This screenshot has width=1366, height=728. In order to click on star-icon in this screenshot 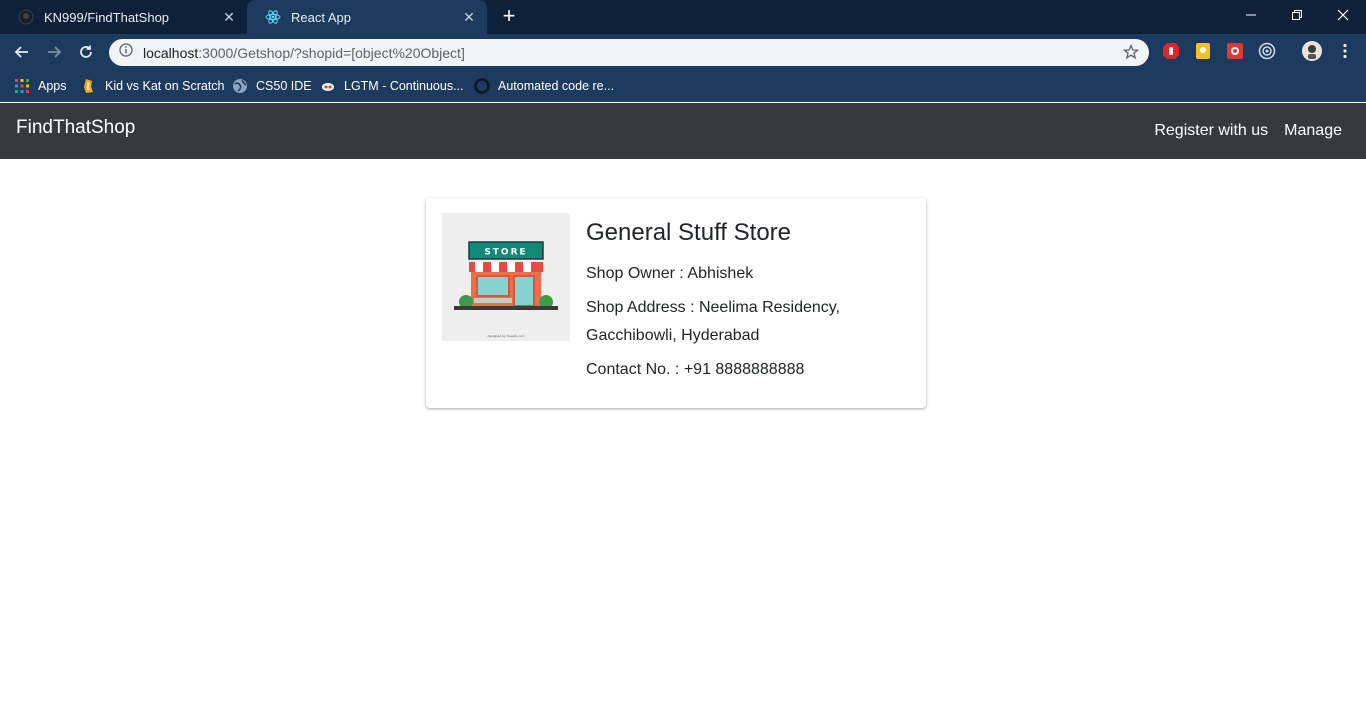, I will do `click(1131, 51)`.